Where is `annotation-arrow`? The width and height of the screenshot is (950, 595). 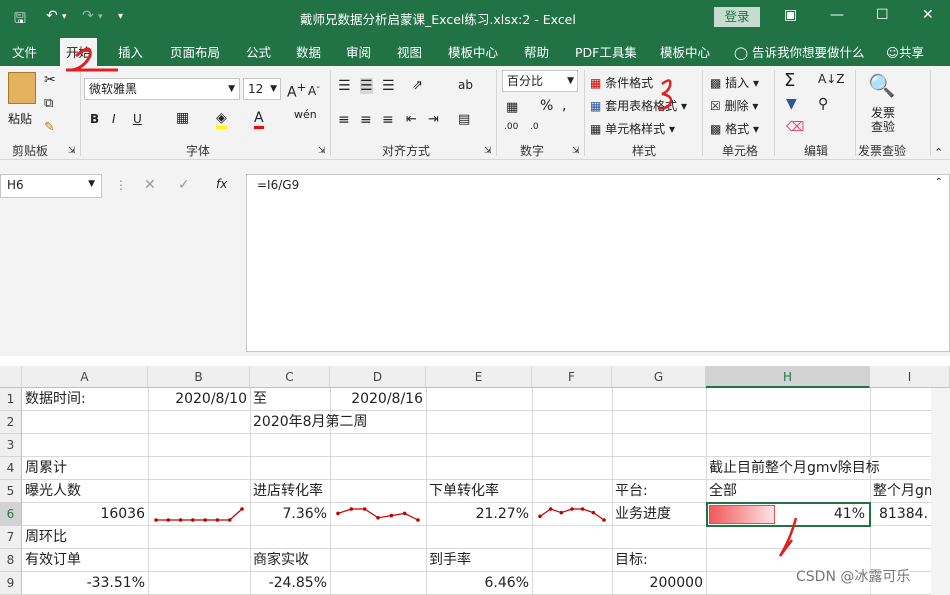 annotation-arrow is located at coordinates (788, 537).